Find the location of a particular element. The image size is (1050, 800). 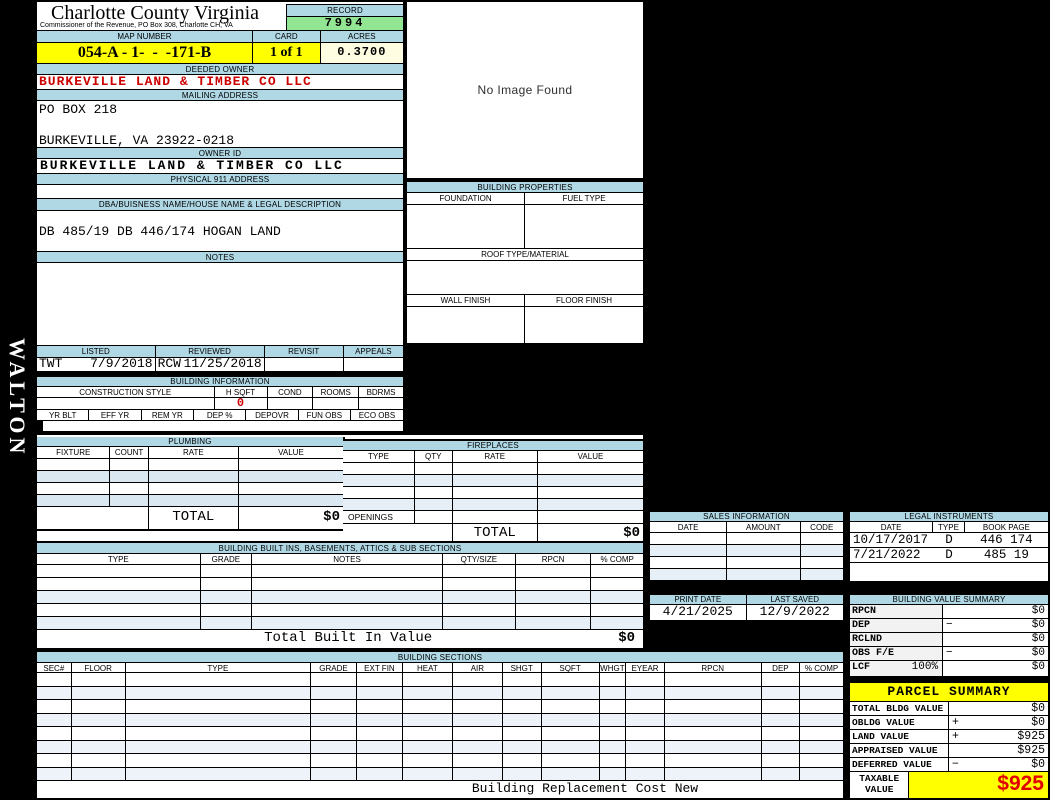

legal-description-area: DB 485/19 DB 446/174 HOGAN LAND is located at coordinates (220, 231).